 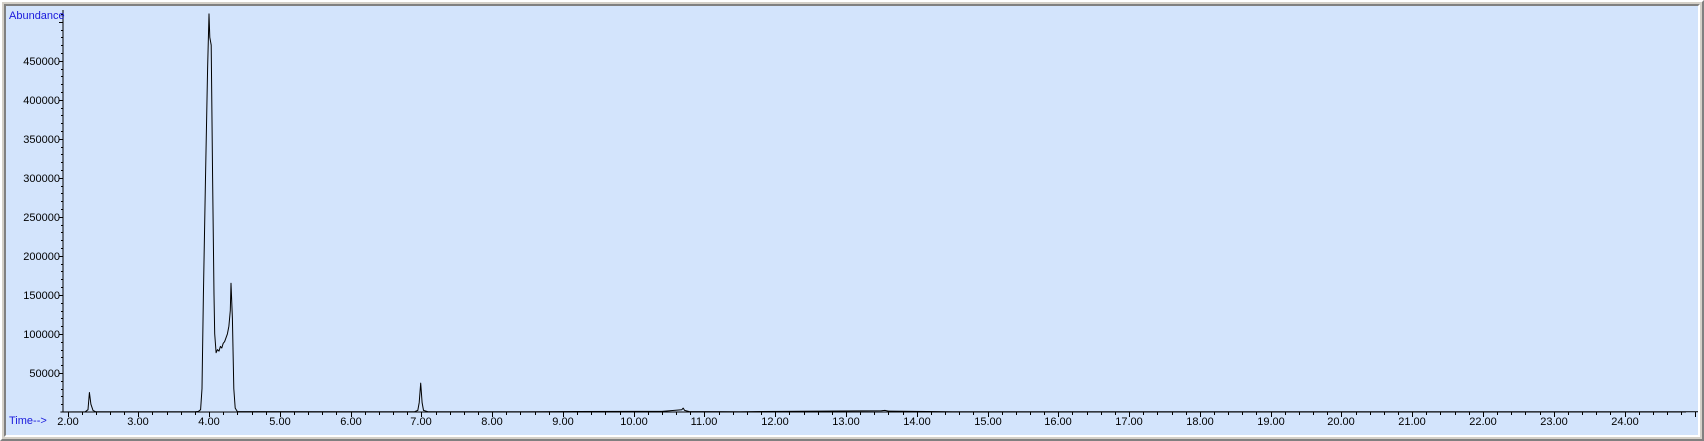 What do you see at coordinates (1341, 422) in the screenshot?
I see `x-tick-label: 20.00` at bounding box center [1341, 422].